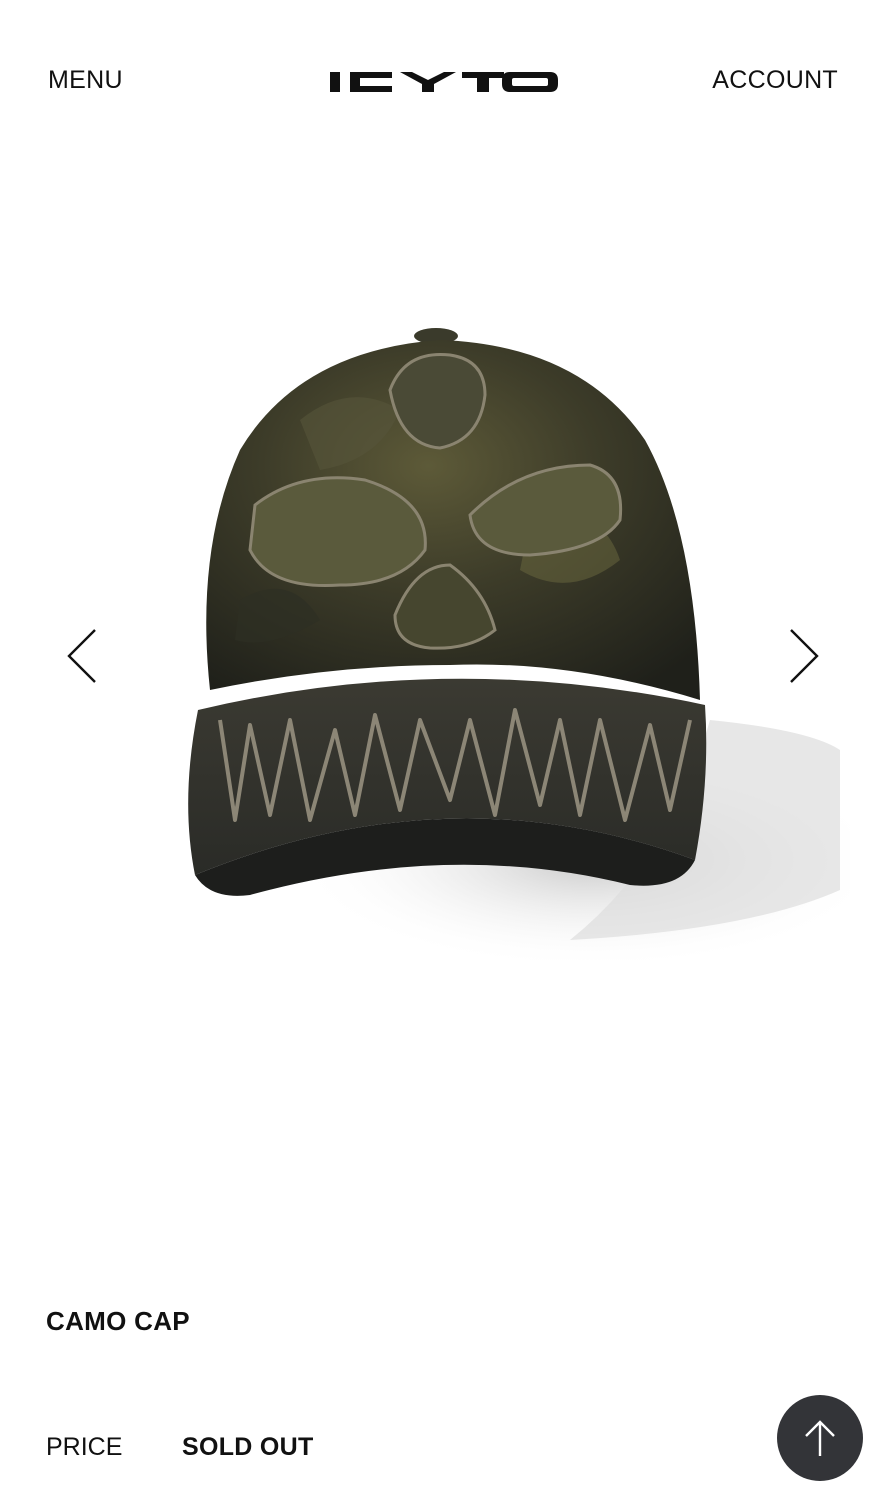  What do you see at coordinates (248, 1447) in the screenshot?
I see `price-value: SOLD OUT` at bounding box center [248, 1447].